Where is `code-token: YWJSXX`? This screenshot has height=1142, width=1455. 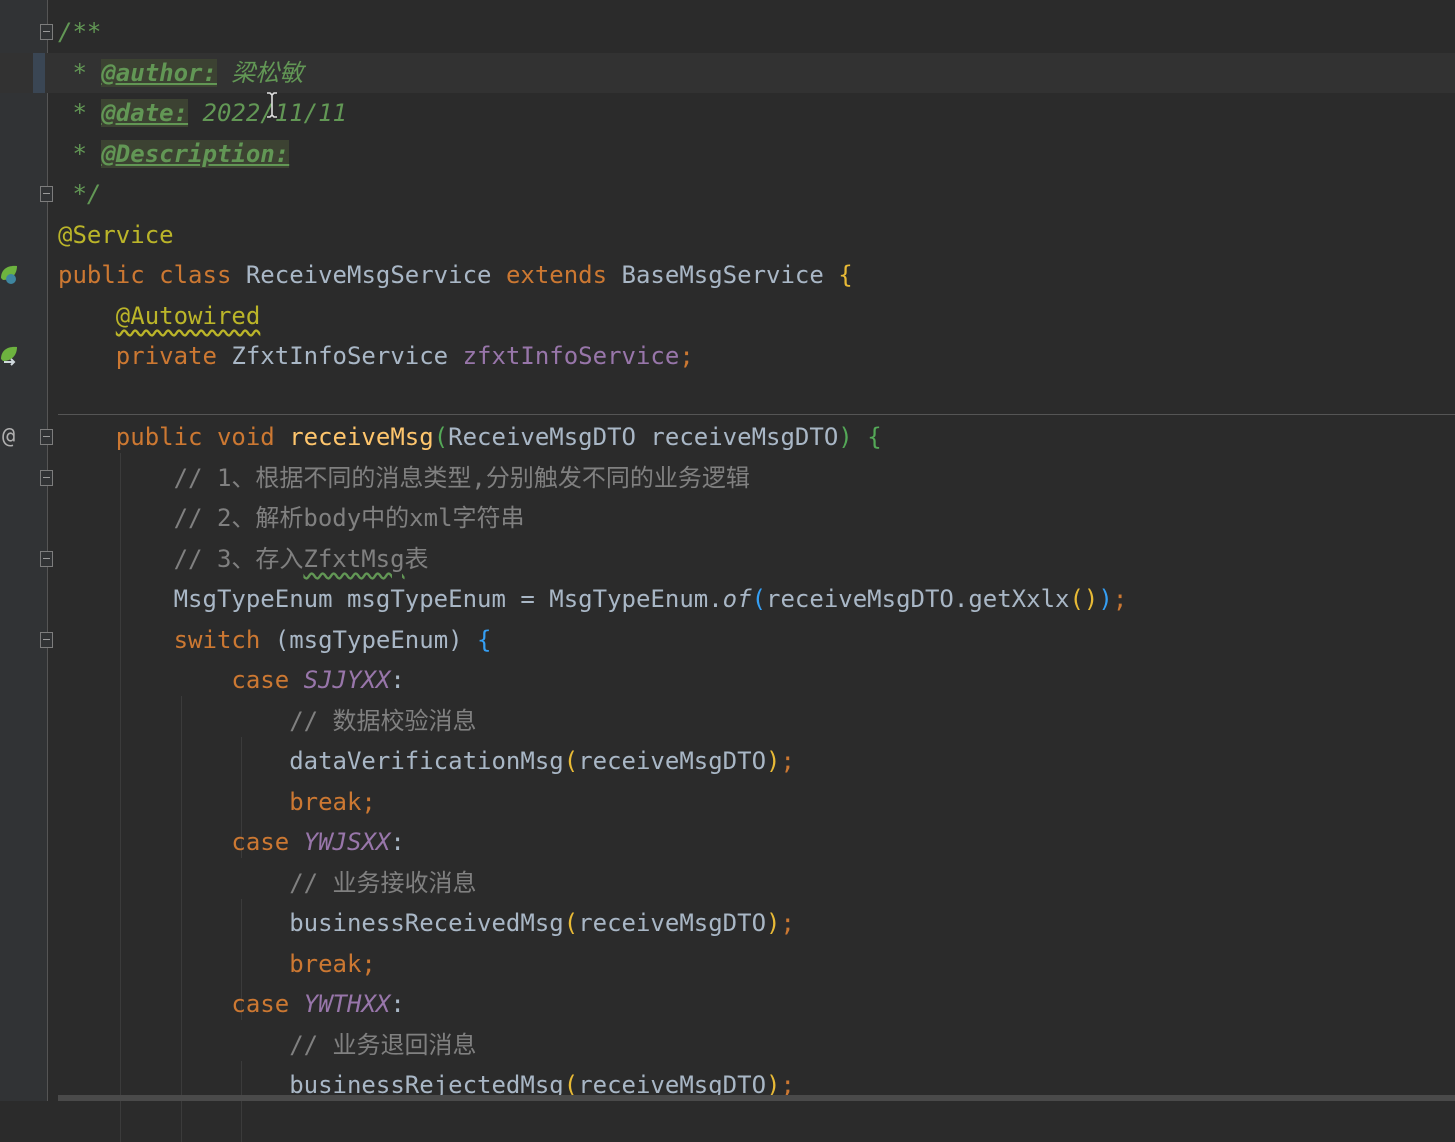
code-token: YWJSXX is located at coordinates (347, 842).